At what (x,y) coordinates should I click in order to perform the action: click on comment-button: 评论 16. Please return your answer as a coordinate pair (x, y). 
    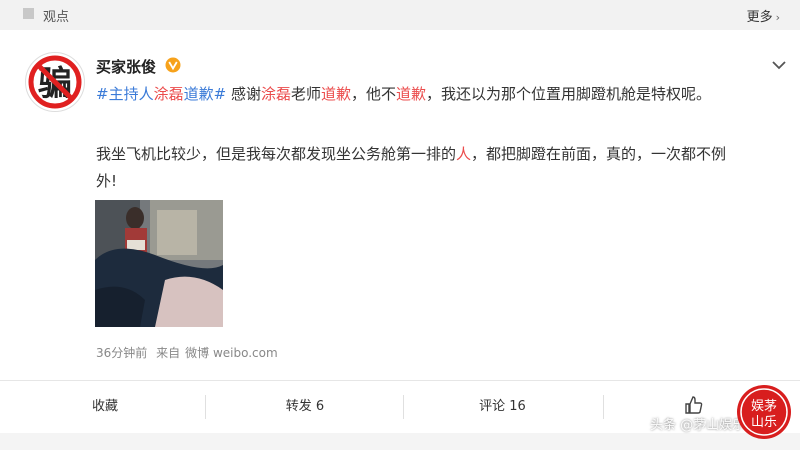
    Looking at the image, I should click on (502, 407).